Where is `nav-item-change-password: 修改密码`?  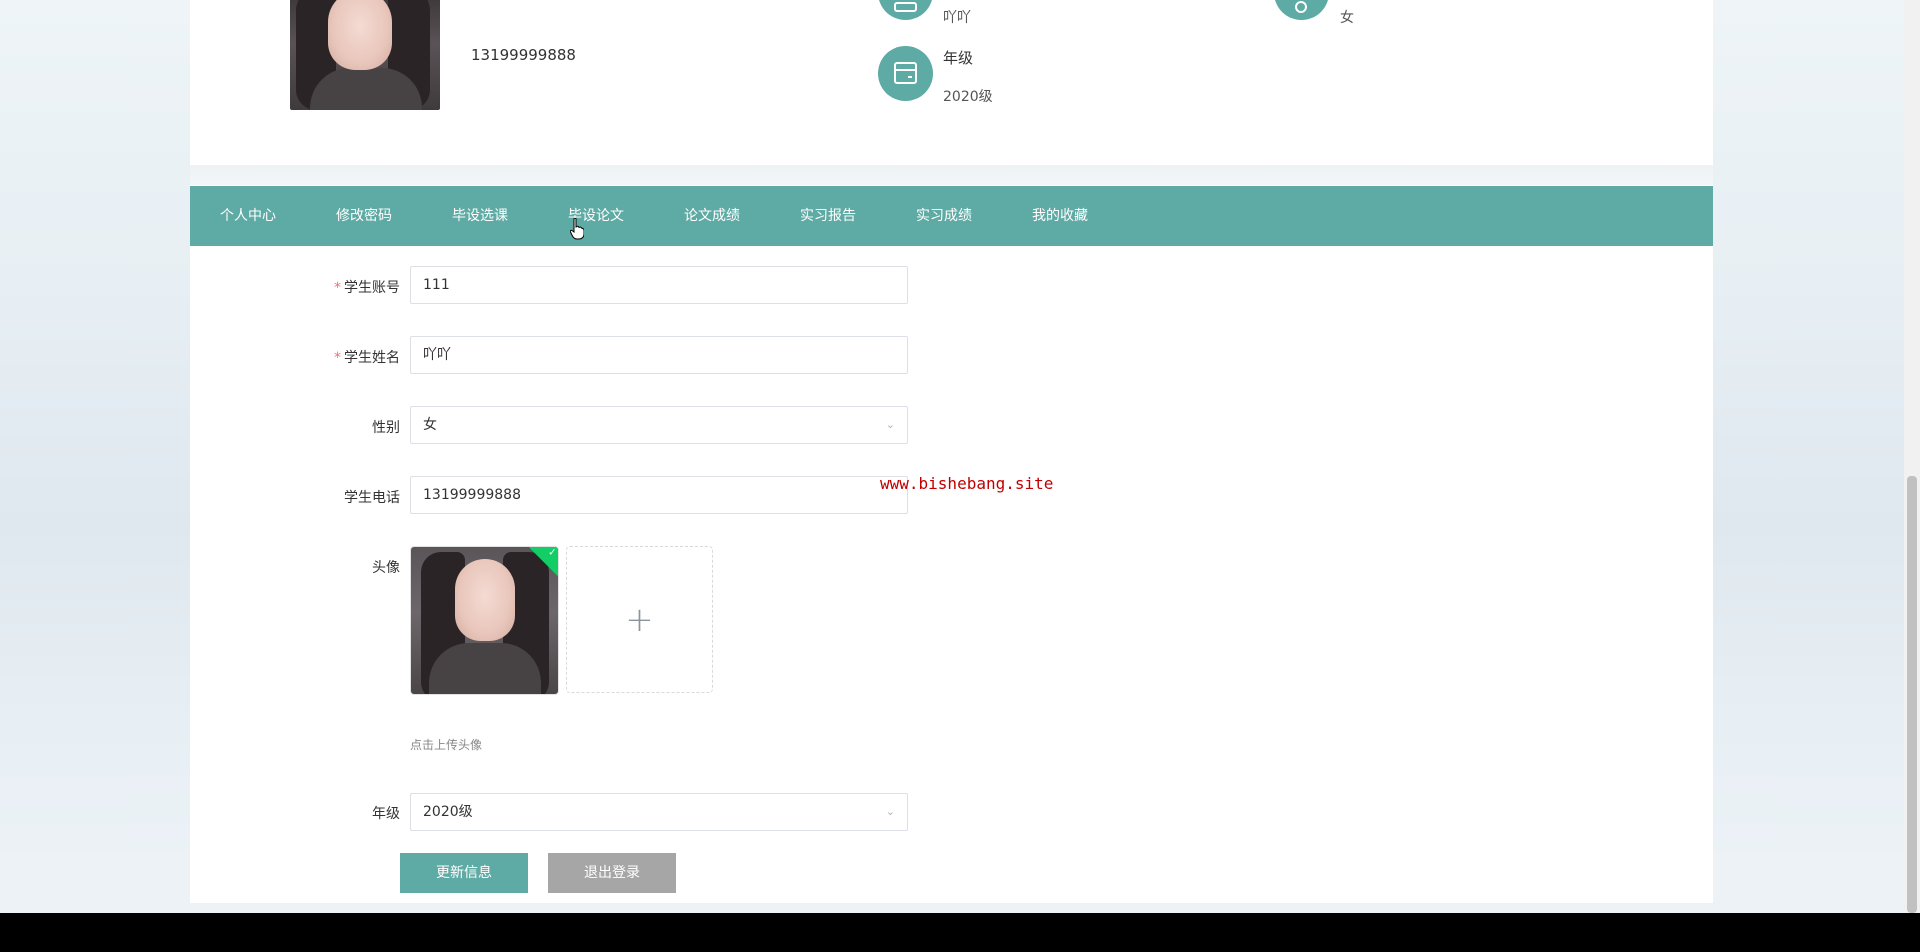
nav-item-change-password: 修改密码 is located at coordinates (364, 216).